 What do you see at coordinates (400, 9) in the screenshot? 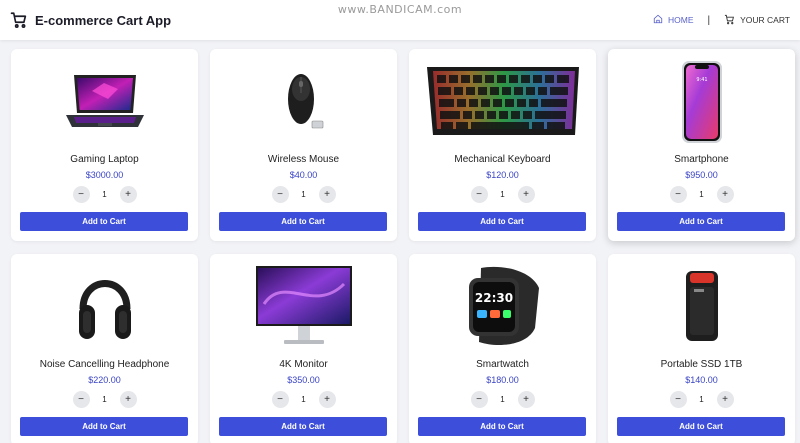
I see `recording-watermark: www.BANDICAM.com` at bounding box center [400, 9].